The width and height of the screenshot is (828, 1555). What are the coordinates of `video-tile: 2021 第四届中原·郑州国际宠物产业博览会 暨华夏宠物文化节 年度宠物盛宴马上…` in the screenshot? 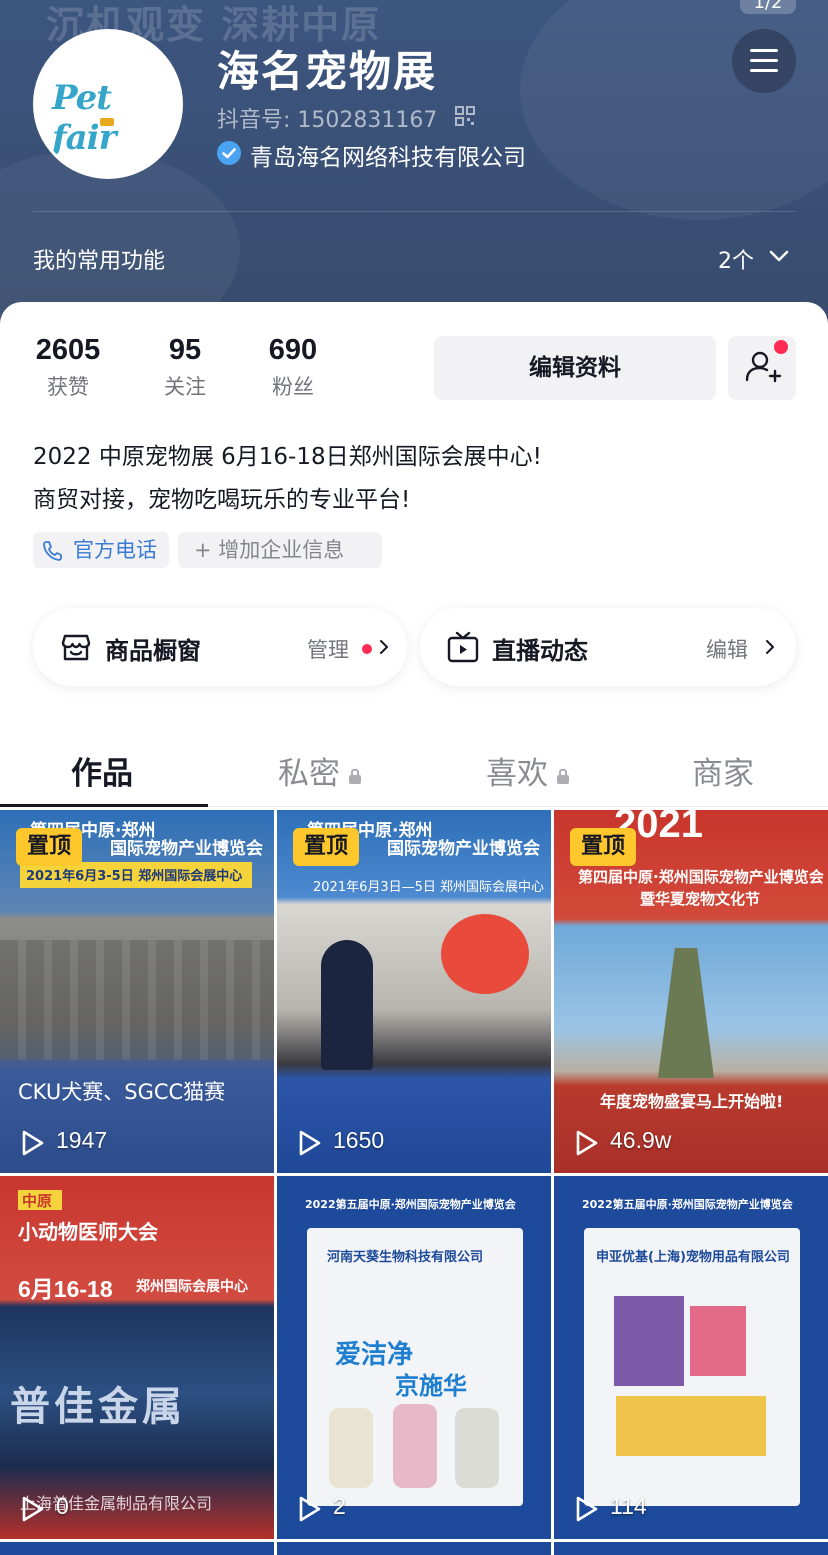 It's located at (691, 991).